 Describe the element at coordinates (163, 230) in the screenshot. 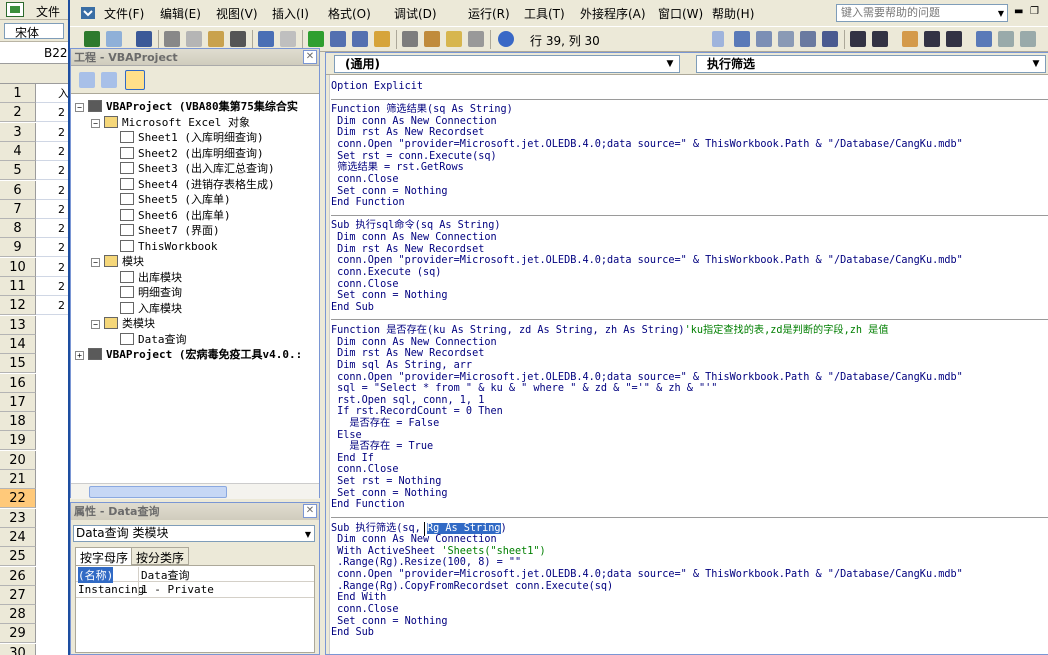

I see `tree-node: Sheet7 (界面)` at that location.